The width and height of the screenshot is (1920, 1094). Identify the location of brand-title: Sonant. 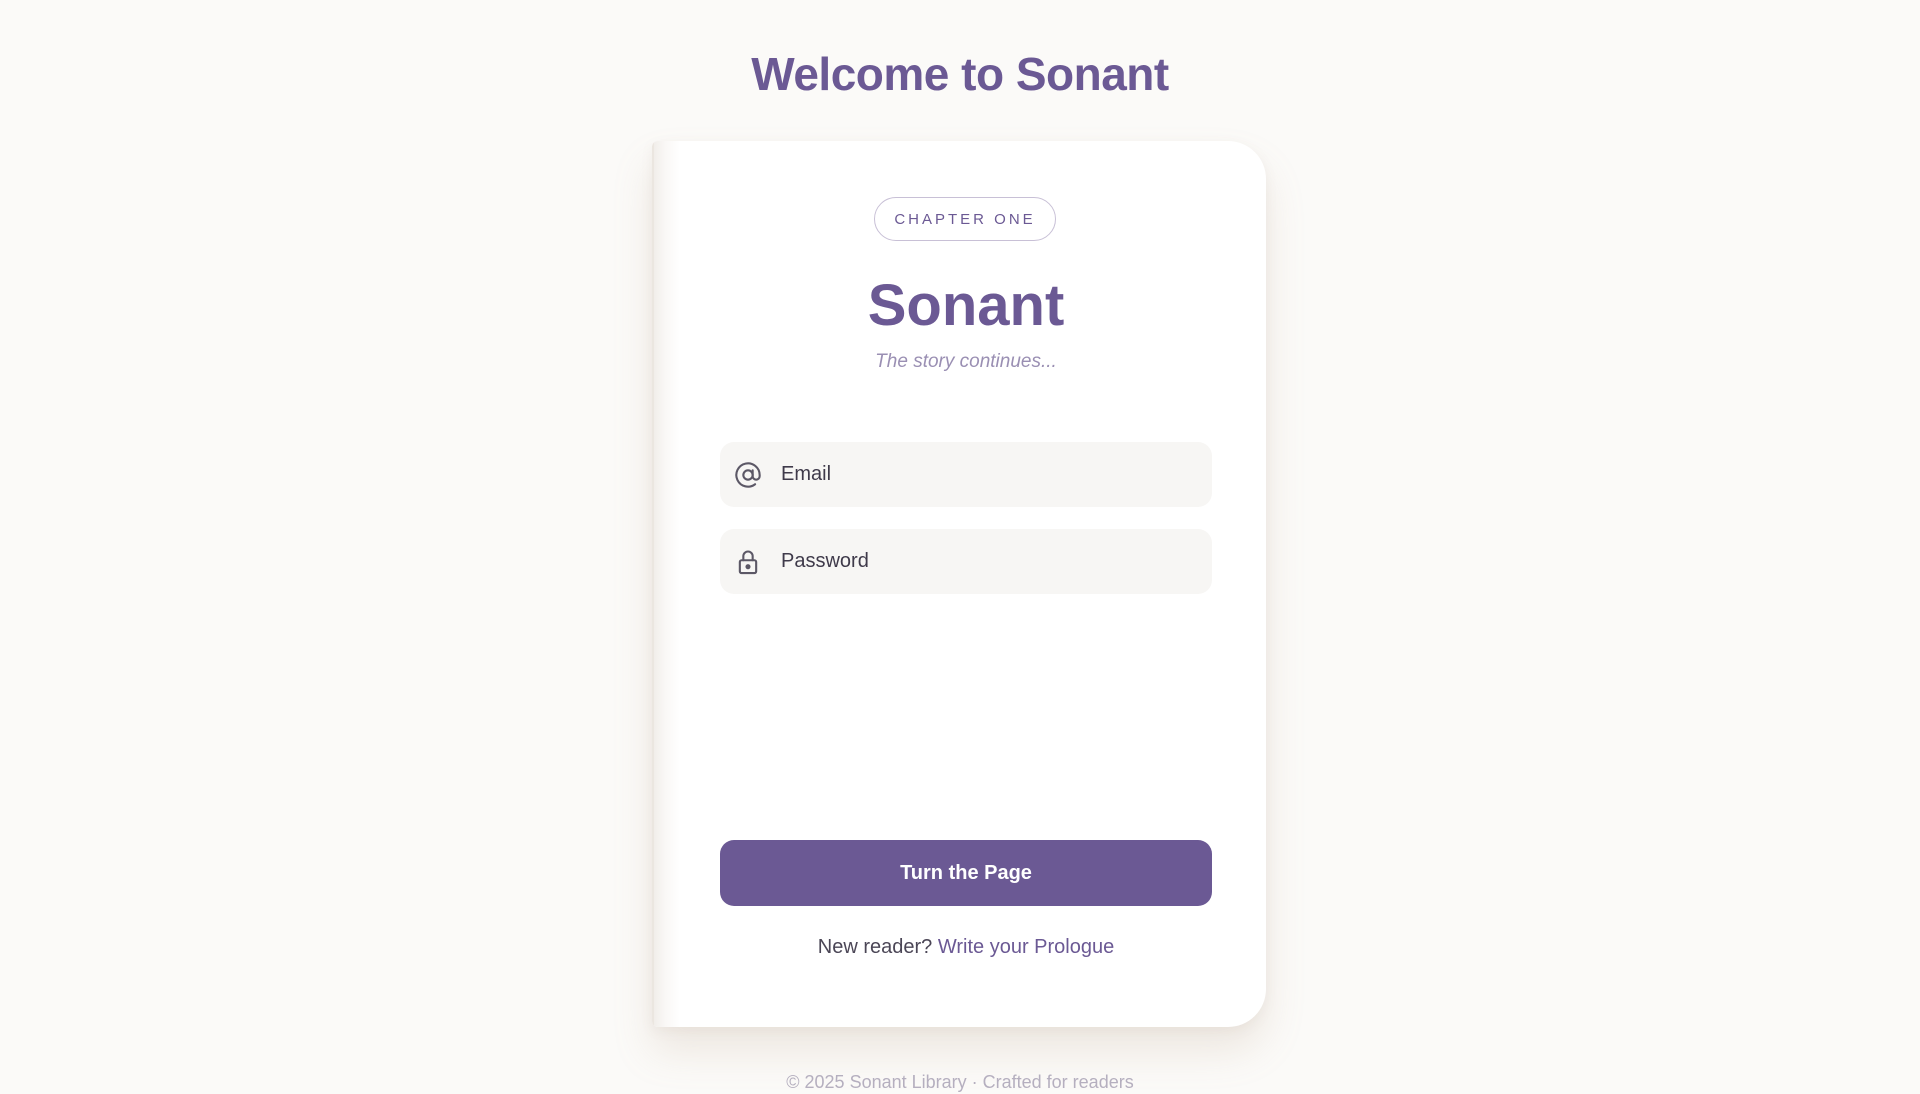
(966, 305).